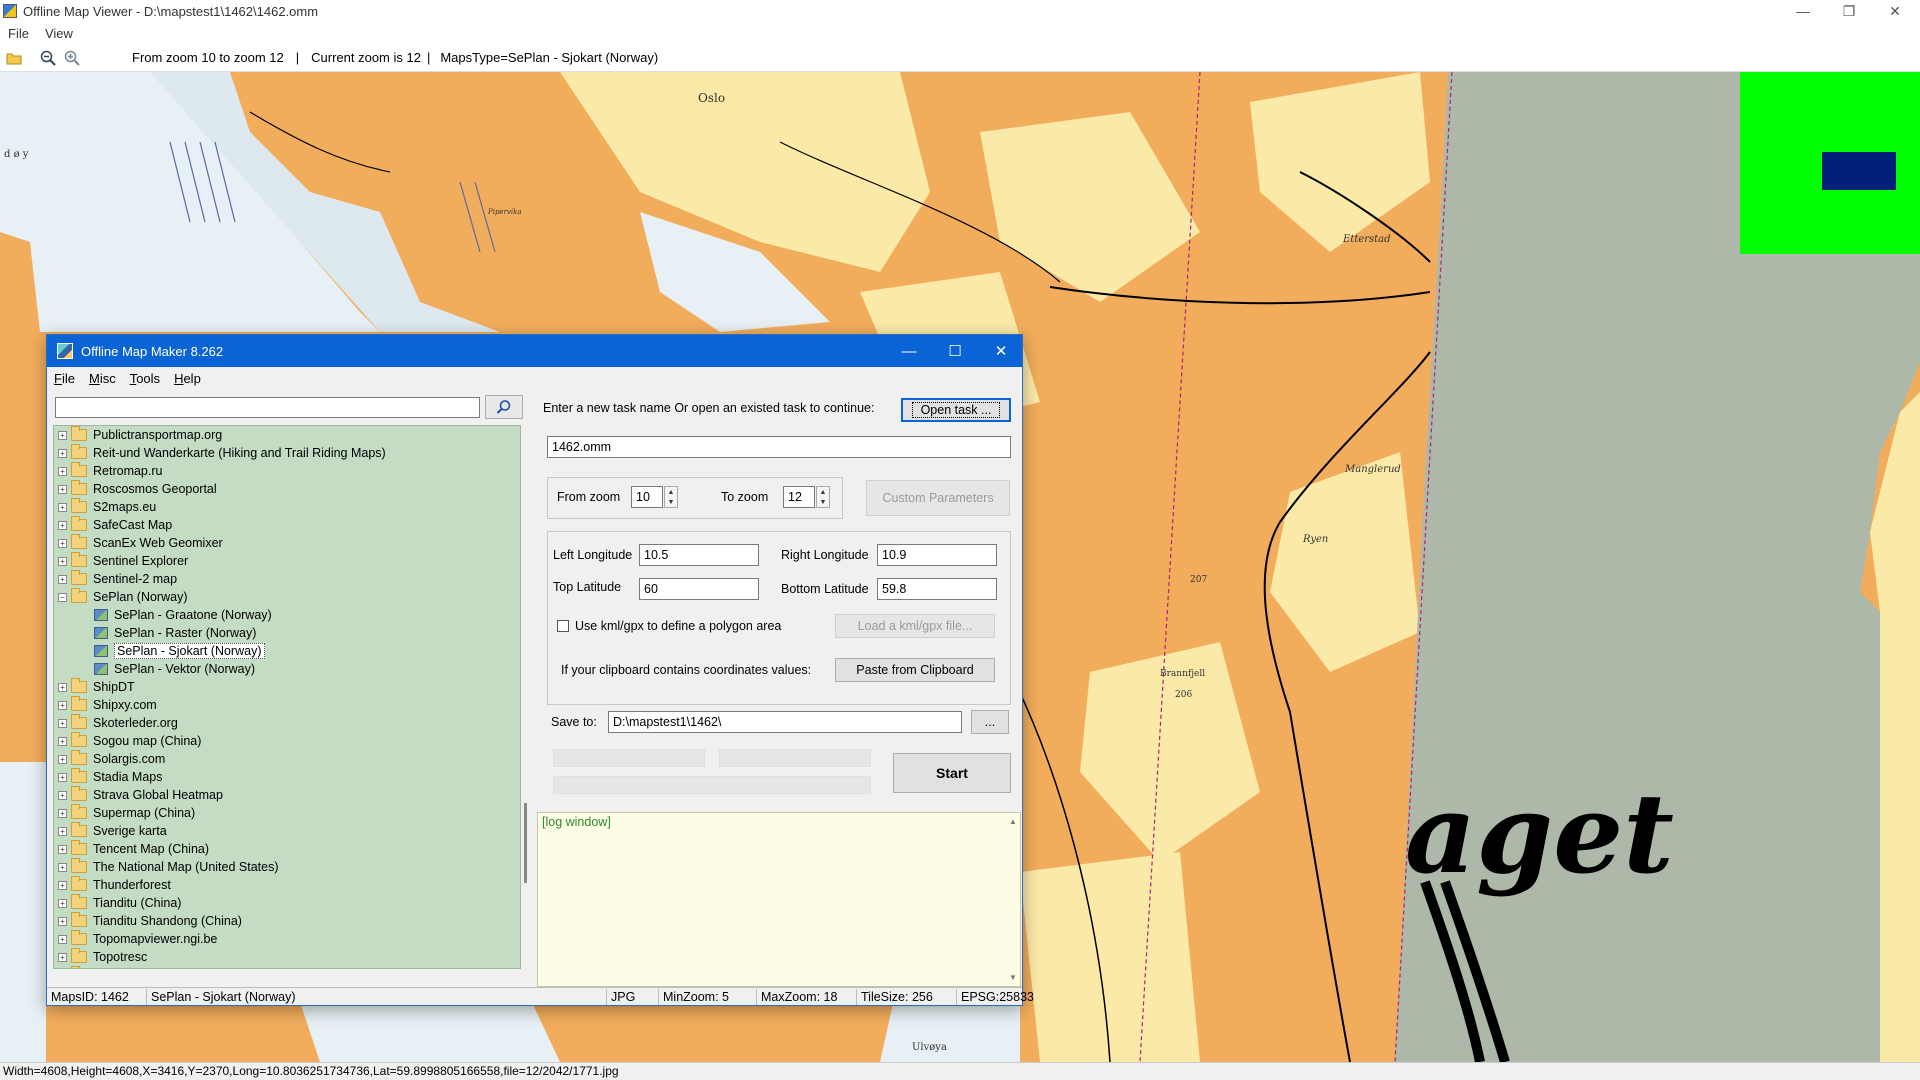  What do you see at coordinates (79, 739) in the screenshot?
I see `folder-icon` at bounding box center [79, 739].